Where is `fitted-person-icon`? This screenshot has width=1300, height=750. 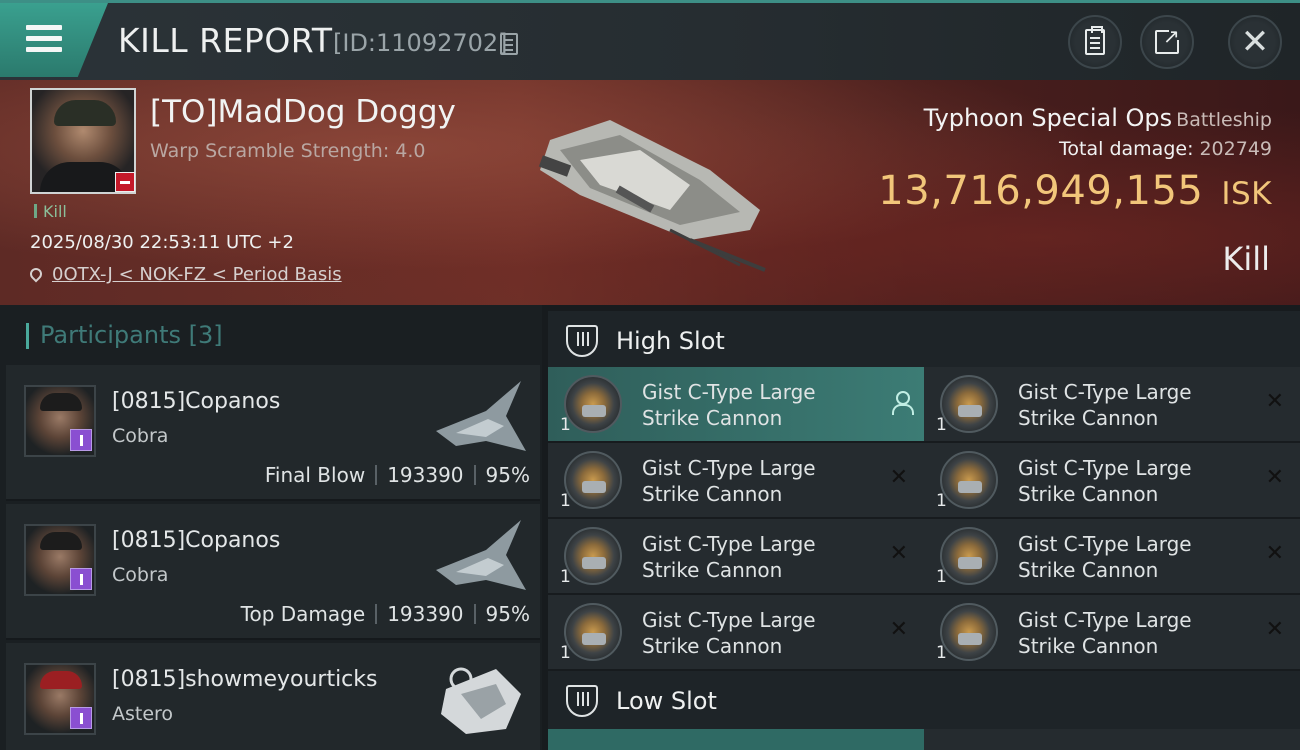 fitted-person-icon is located at coordinates (903, 403).